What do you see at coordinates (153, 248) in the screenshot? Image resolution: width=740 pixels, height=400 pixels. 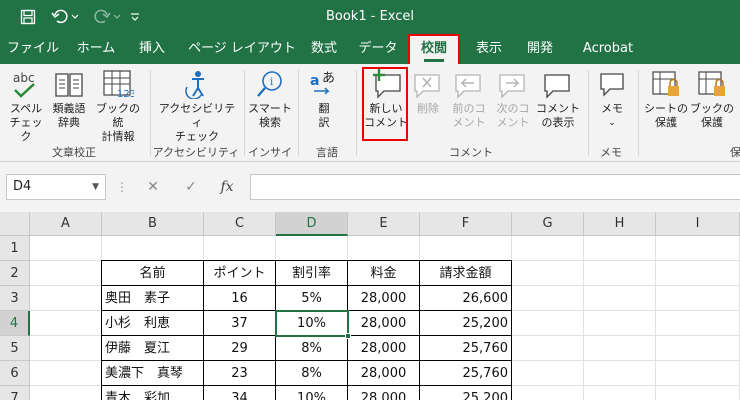 I see `cell-b1` at bounding box center [153, 248].